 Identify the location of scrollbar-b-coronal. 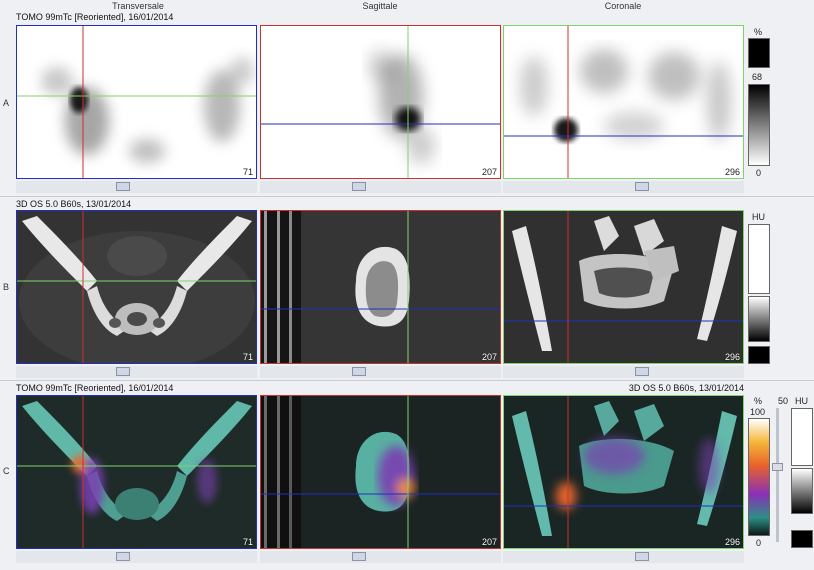
(623, 372).